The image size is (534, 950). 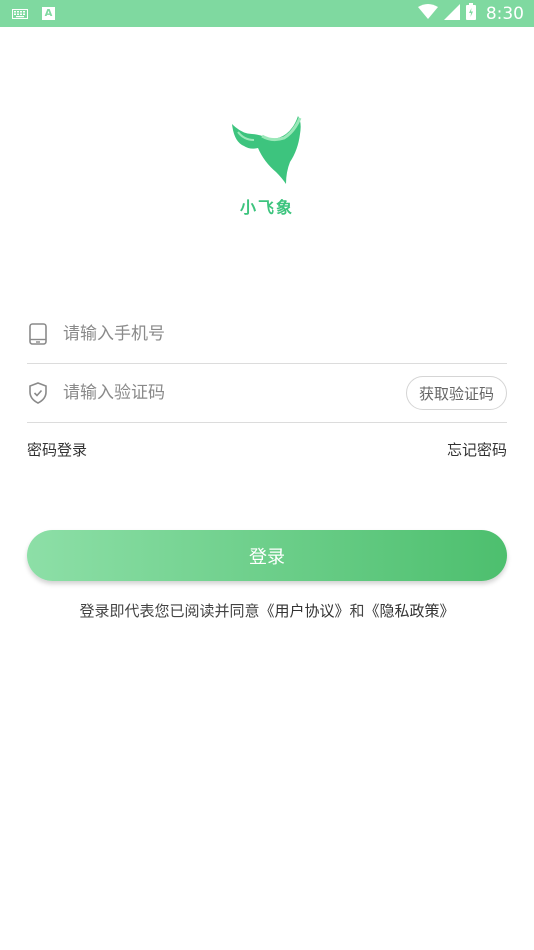 I want to click on phone-icon, so click(x=38, y=334).